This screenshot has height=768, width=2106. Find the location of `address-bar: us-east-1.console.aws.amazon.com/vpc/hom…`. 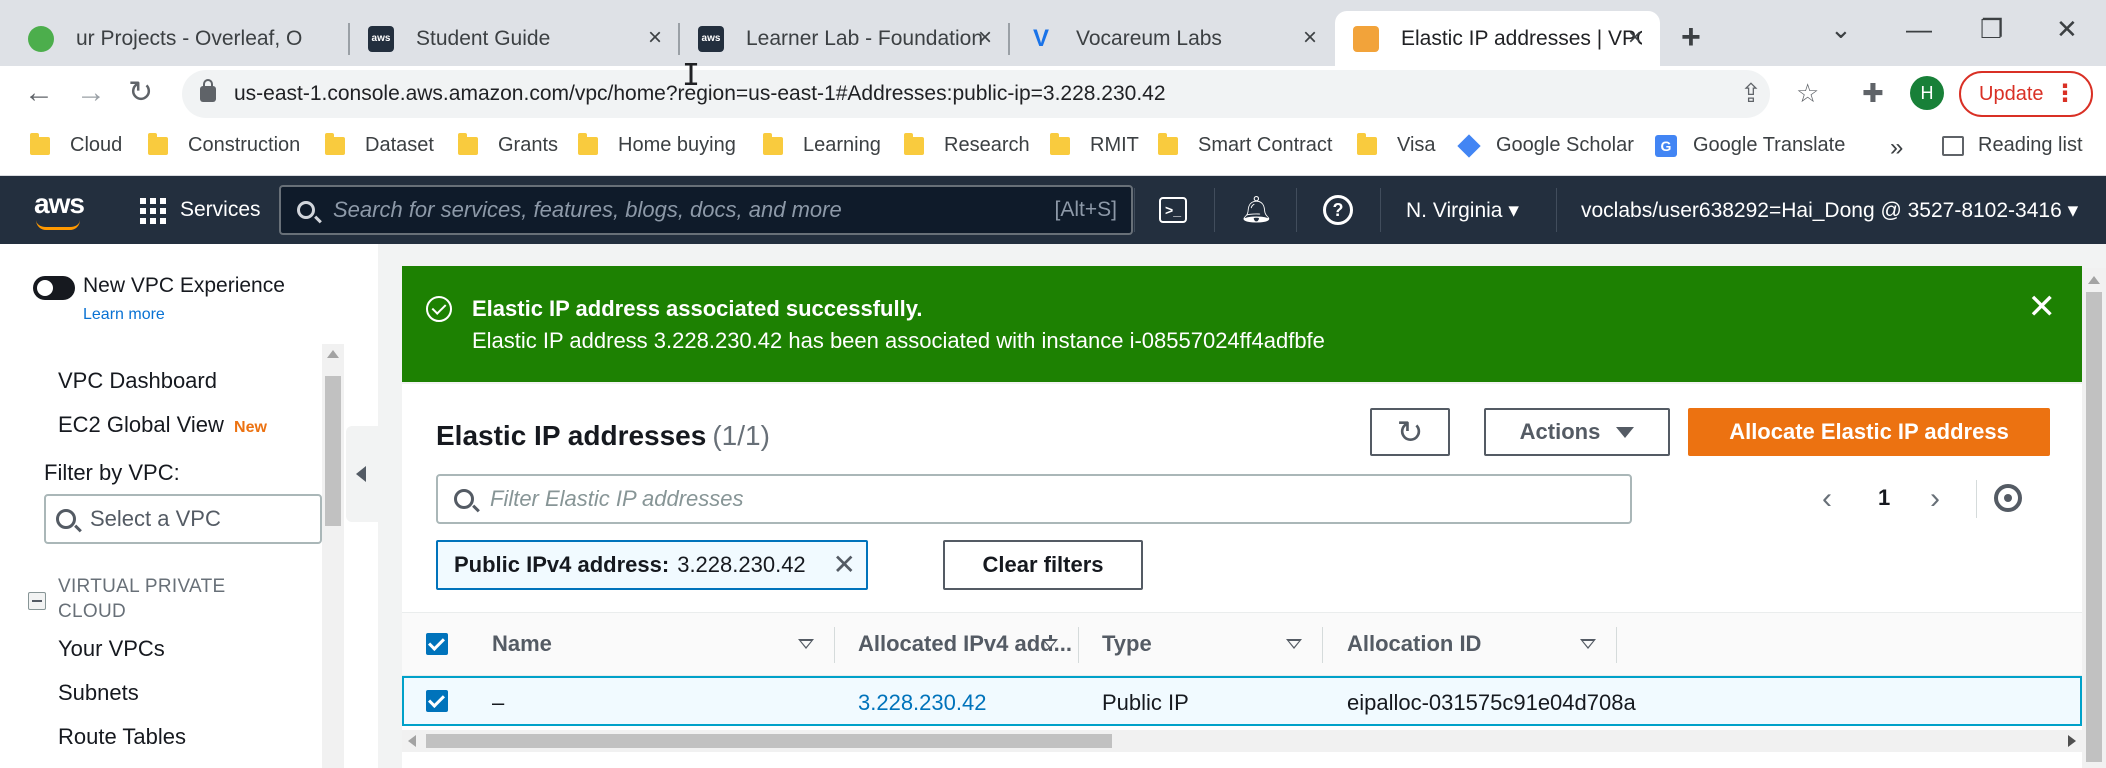

address-bar: us-east-1.console.aws.amazon.com/vpc/hom… is located at coordinates (976, 94).